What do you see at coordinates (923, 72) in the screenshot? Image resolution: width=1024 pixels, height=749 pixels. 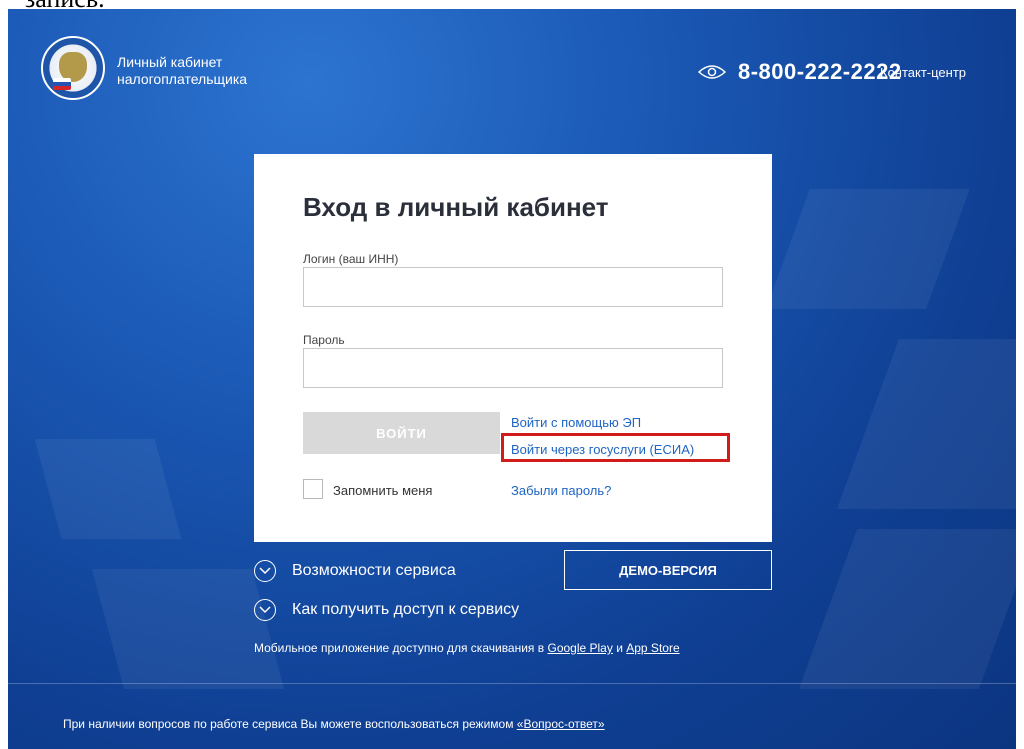 I see `contact-center-link: Контакт-центр` at bounding box center [923, 72].